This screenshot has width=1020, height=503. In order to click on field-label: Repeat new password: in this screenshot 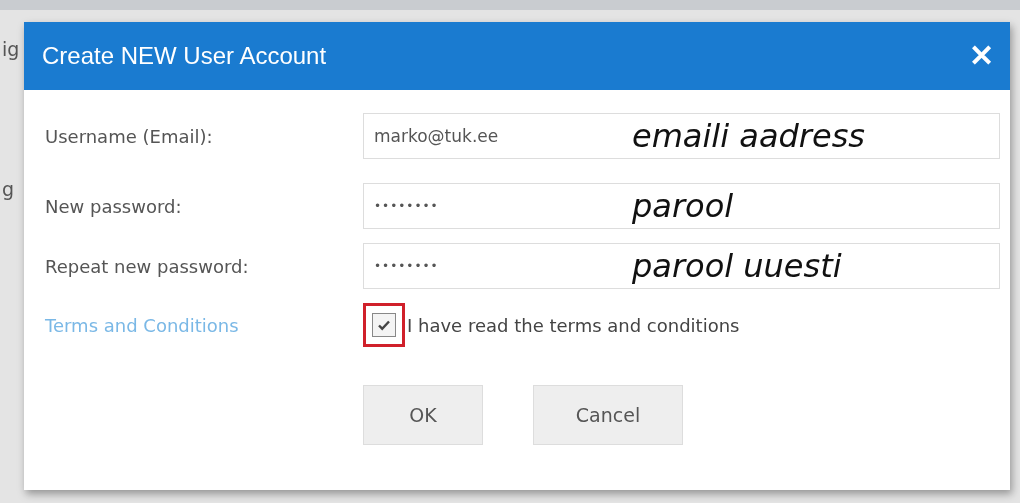, I will do `click(147, 266)`.